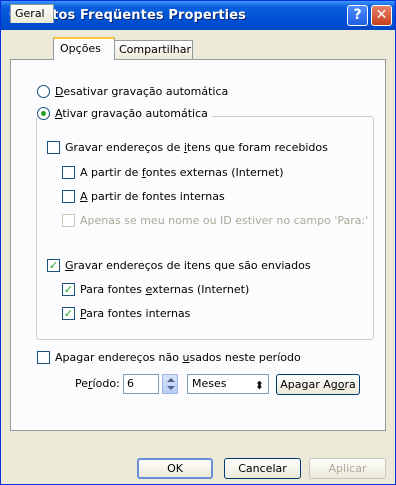  Describe the element at coordinates (171, 388) in the screenshot. I see `spin-down-icon` at that location.